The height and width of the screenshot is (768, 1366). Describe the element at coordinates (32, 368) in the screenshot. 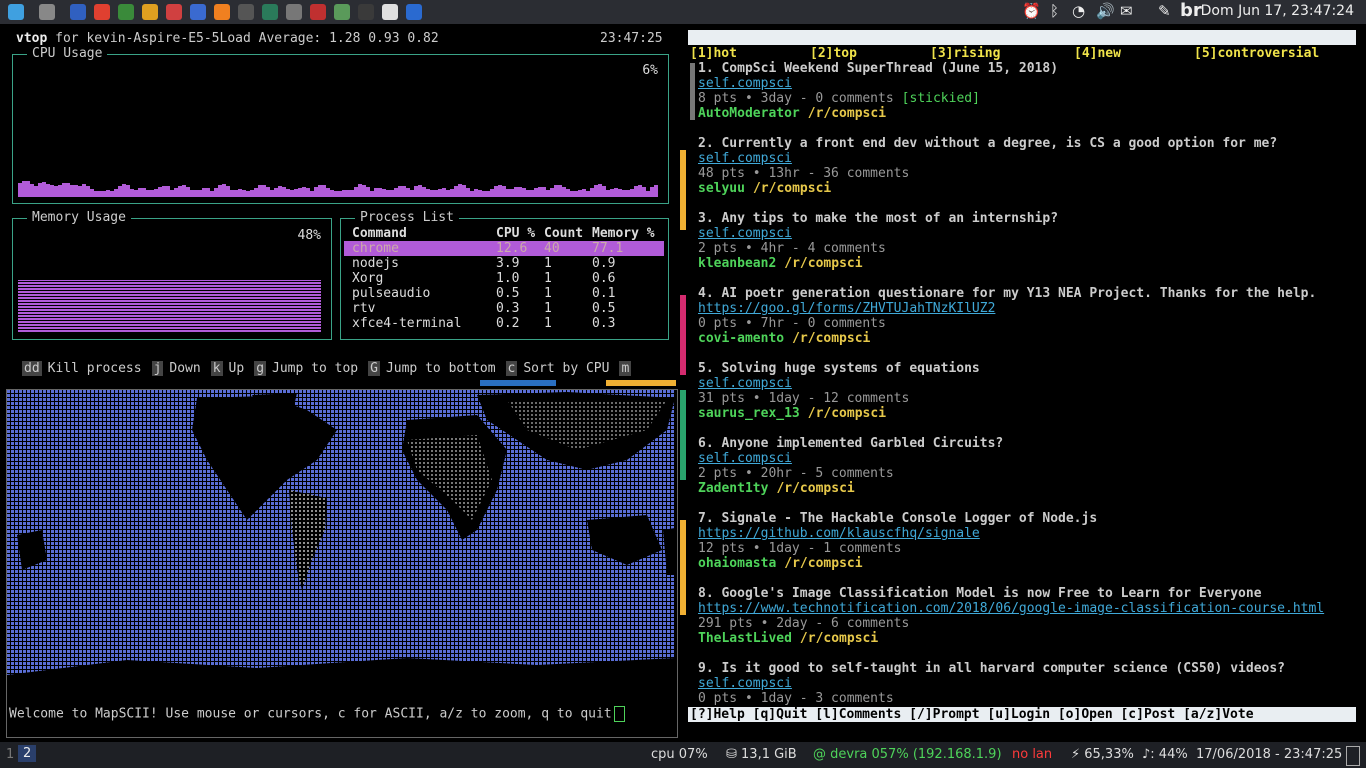

I see `hint-key: dd` at that location.